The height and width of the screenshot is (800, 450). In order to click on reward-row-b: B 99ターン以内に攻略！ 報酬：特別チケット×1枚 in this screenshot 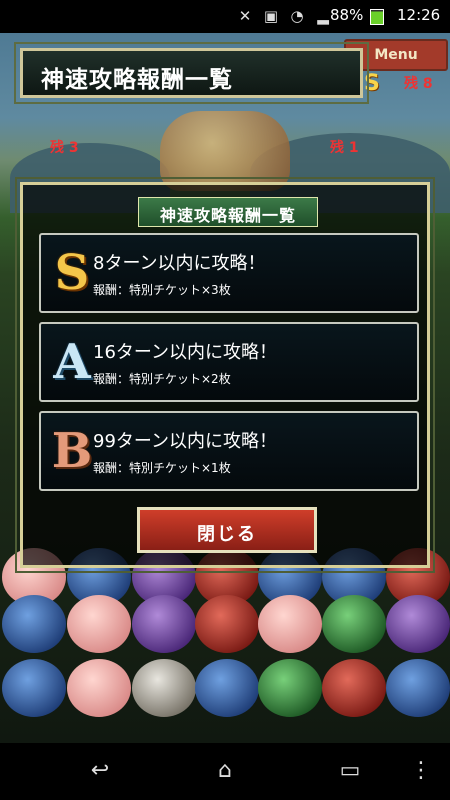, I will do `click(229, 451)`.